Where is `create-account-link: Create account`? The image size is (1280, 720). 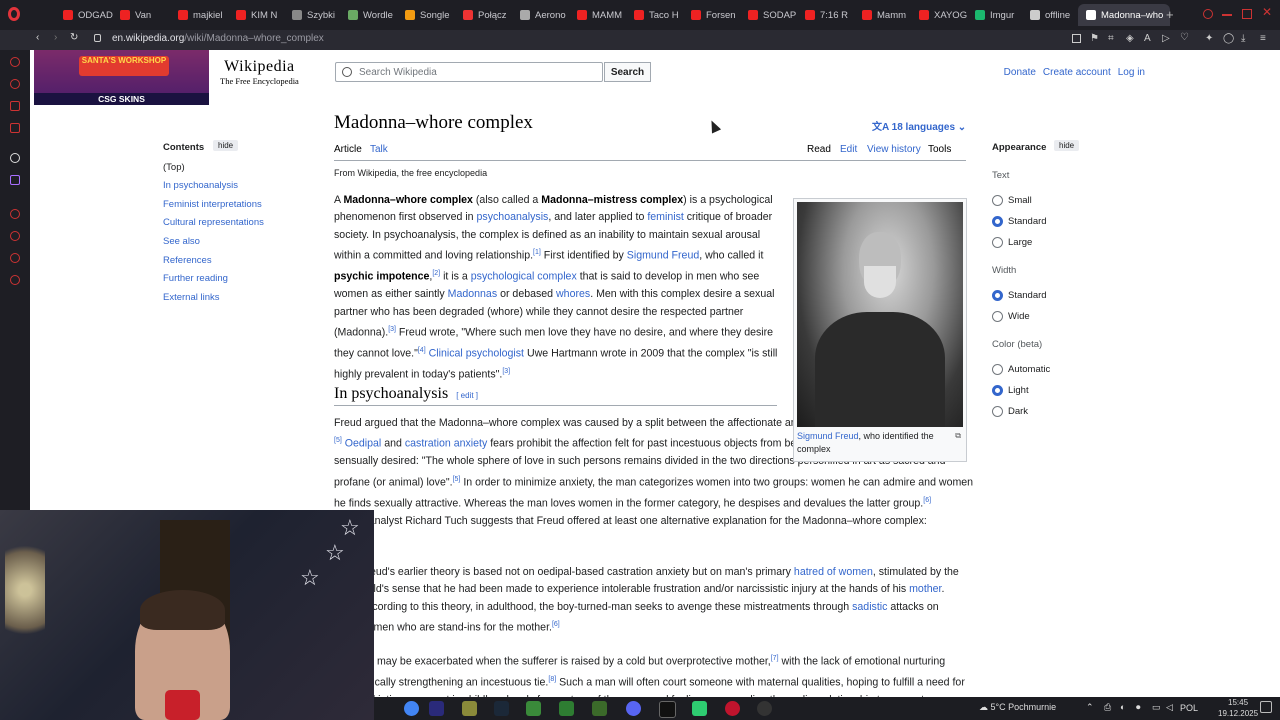
create-account-link: Create account is located at coordinates (1077, 72).